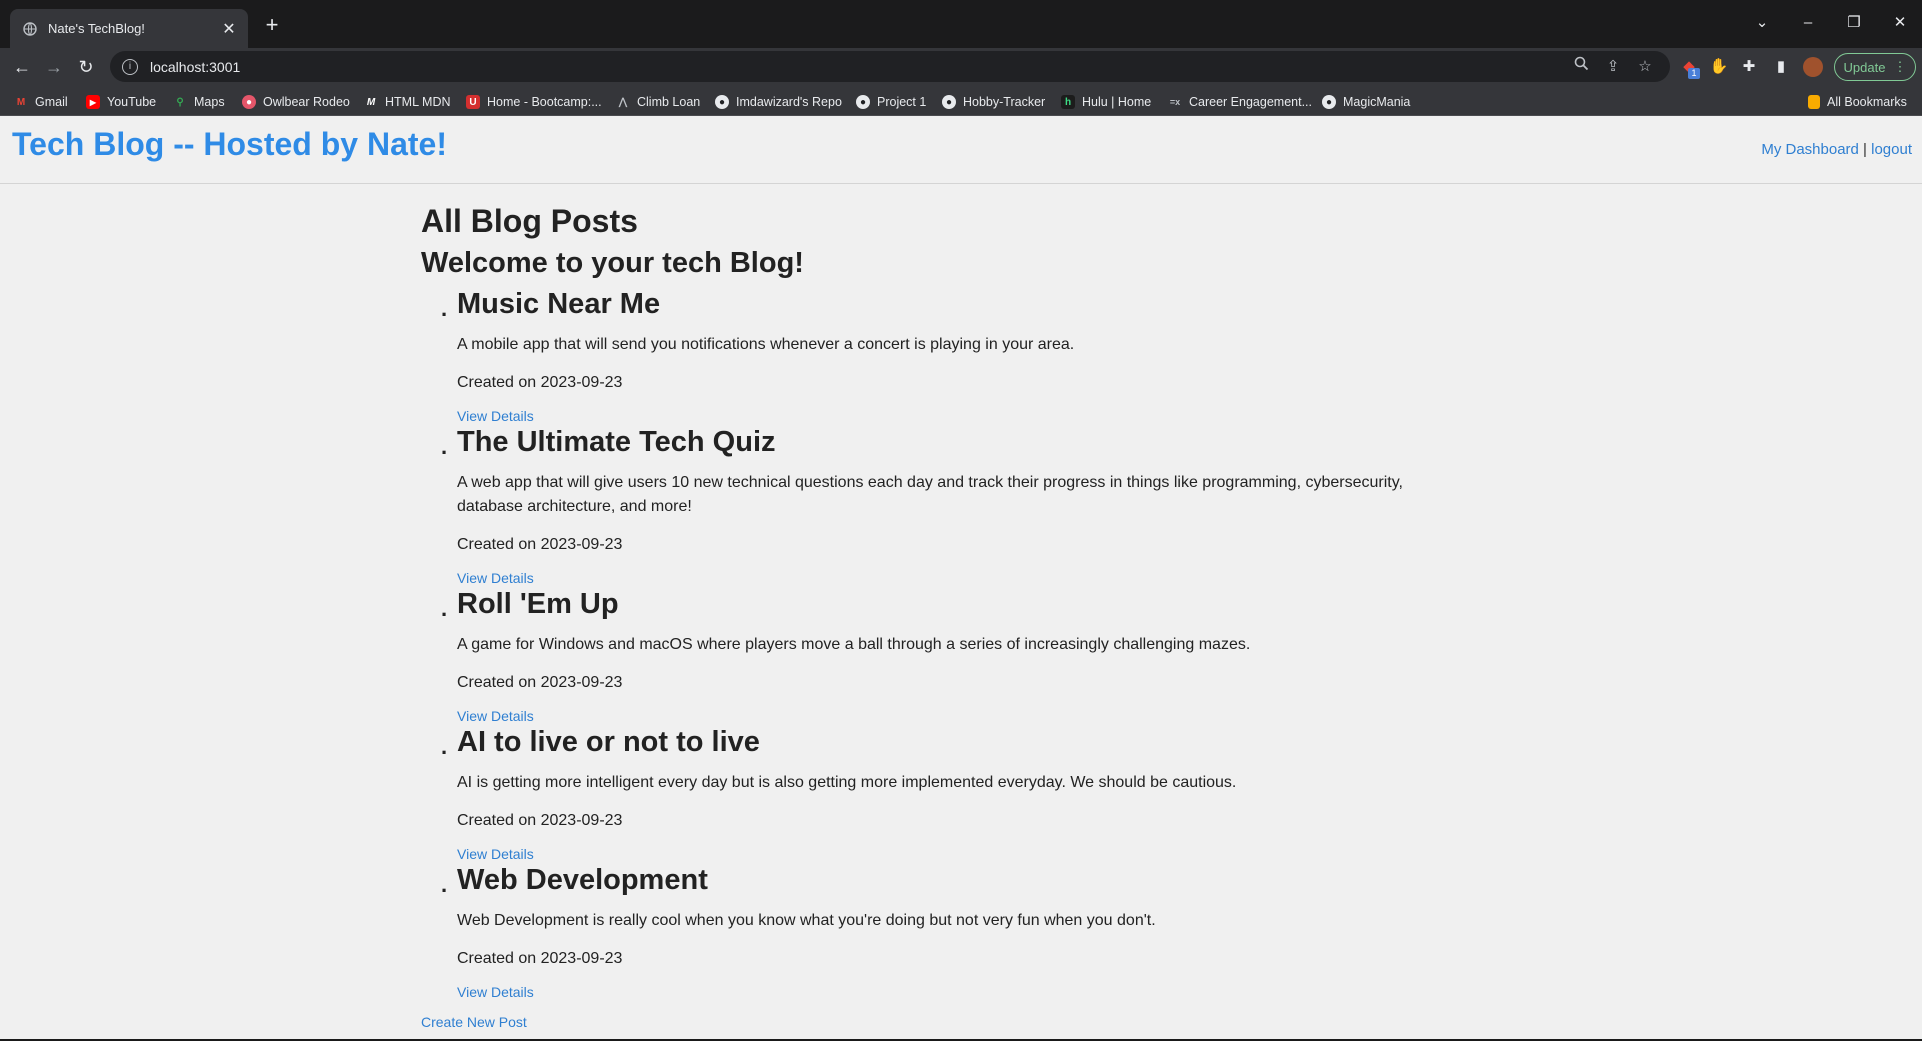 The width and height of the screenshot is (1922, 1041). What do you see at coordinates (658, 102) in the screenshot?
I see `bookmark-climb: ⋀ Climb Loan` at bounding box center [658, 102].